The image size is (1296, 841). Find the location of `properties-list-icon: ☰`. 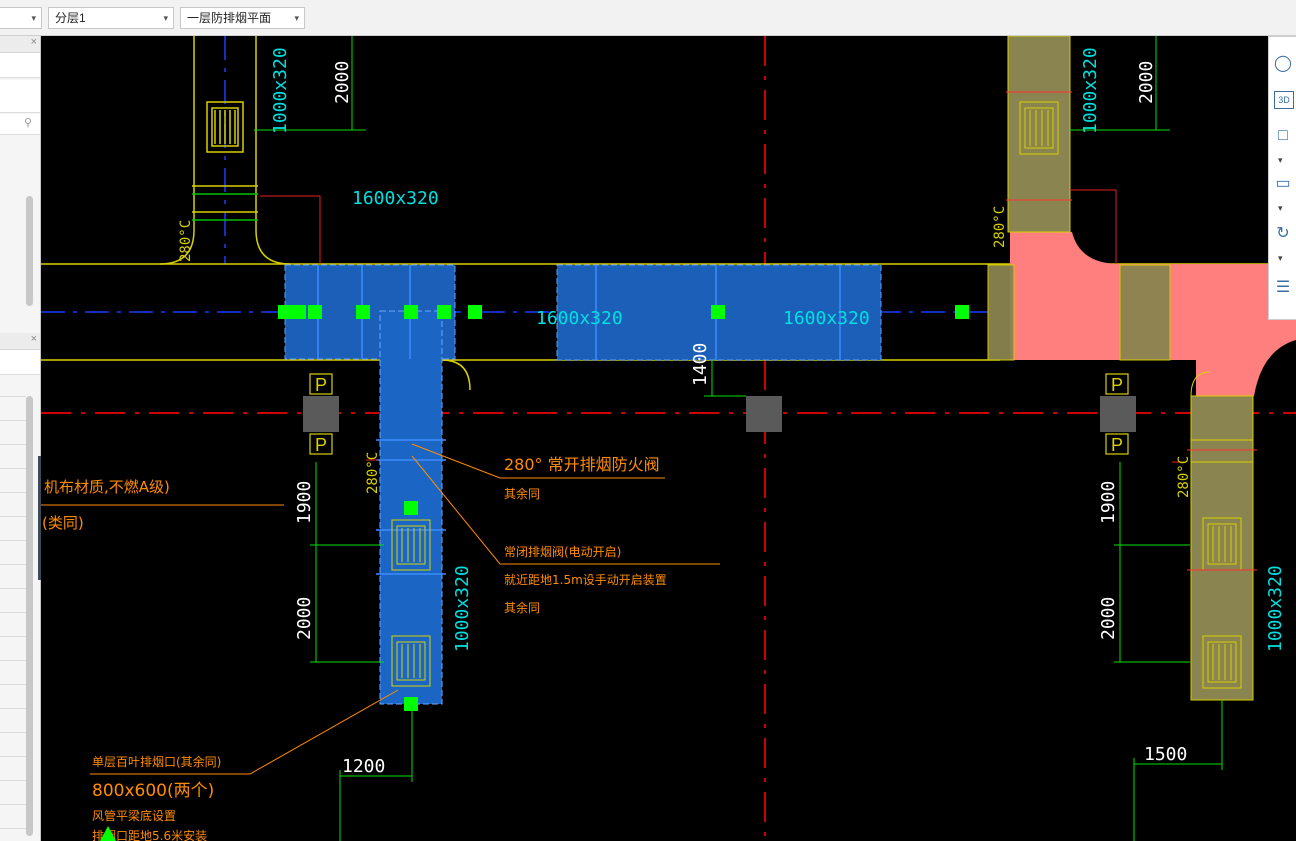

properties-list-icon: ☰ is located at coordinates (1283, 288).